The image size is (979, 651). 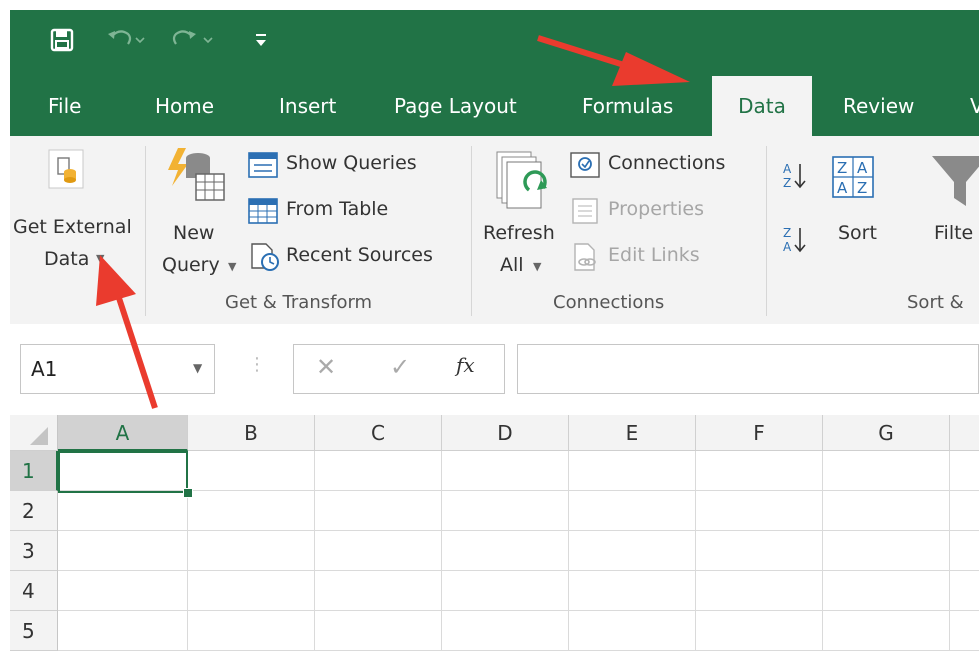 What do you see at coordinates (358, 257) in the screenshot?
I see `recent-sources-button: Recent Sources` at bounding box center [358, 257].